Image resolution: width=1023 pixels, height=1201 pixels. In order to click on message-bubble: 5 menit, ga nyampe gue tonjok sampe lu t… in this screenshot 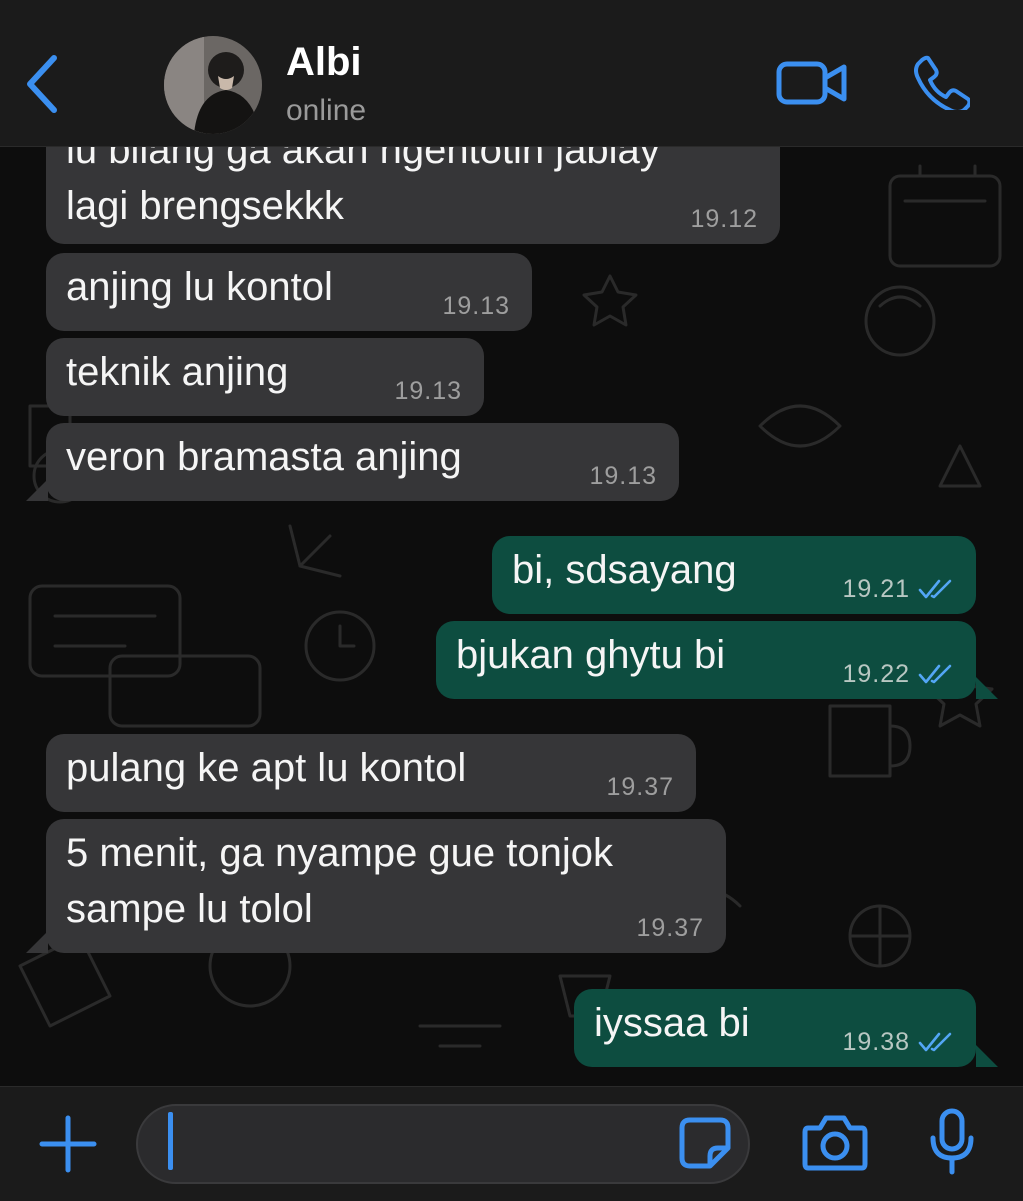, I will do `click(386, 886)`.